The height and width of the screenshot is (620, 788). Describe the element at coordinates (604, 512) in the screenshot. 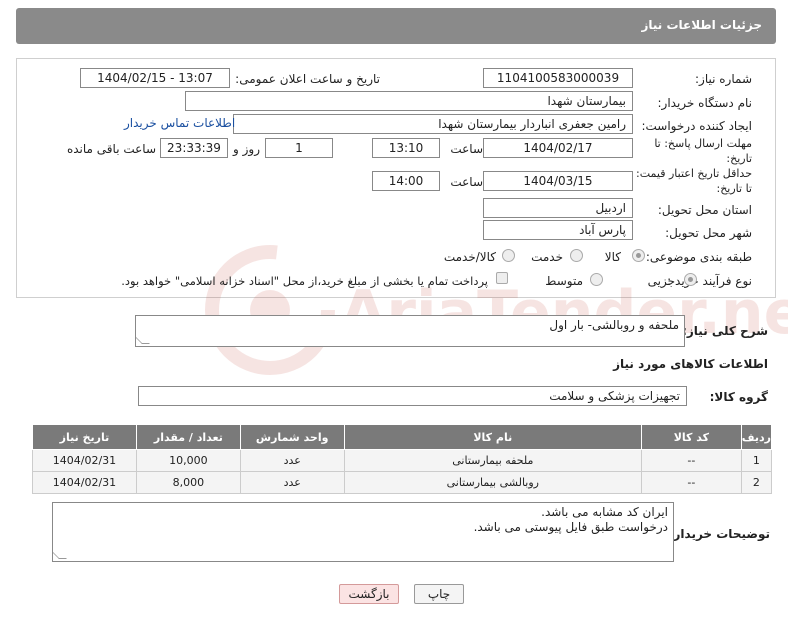

I see `buyer-notes-line: ایران کد مشابه می باشد.` at that location.